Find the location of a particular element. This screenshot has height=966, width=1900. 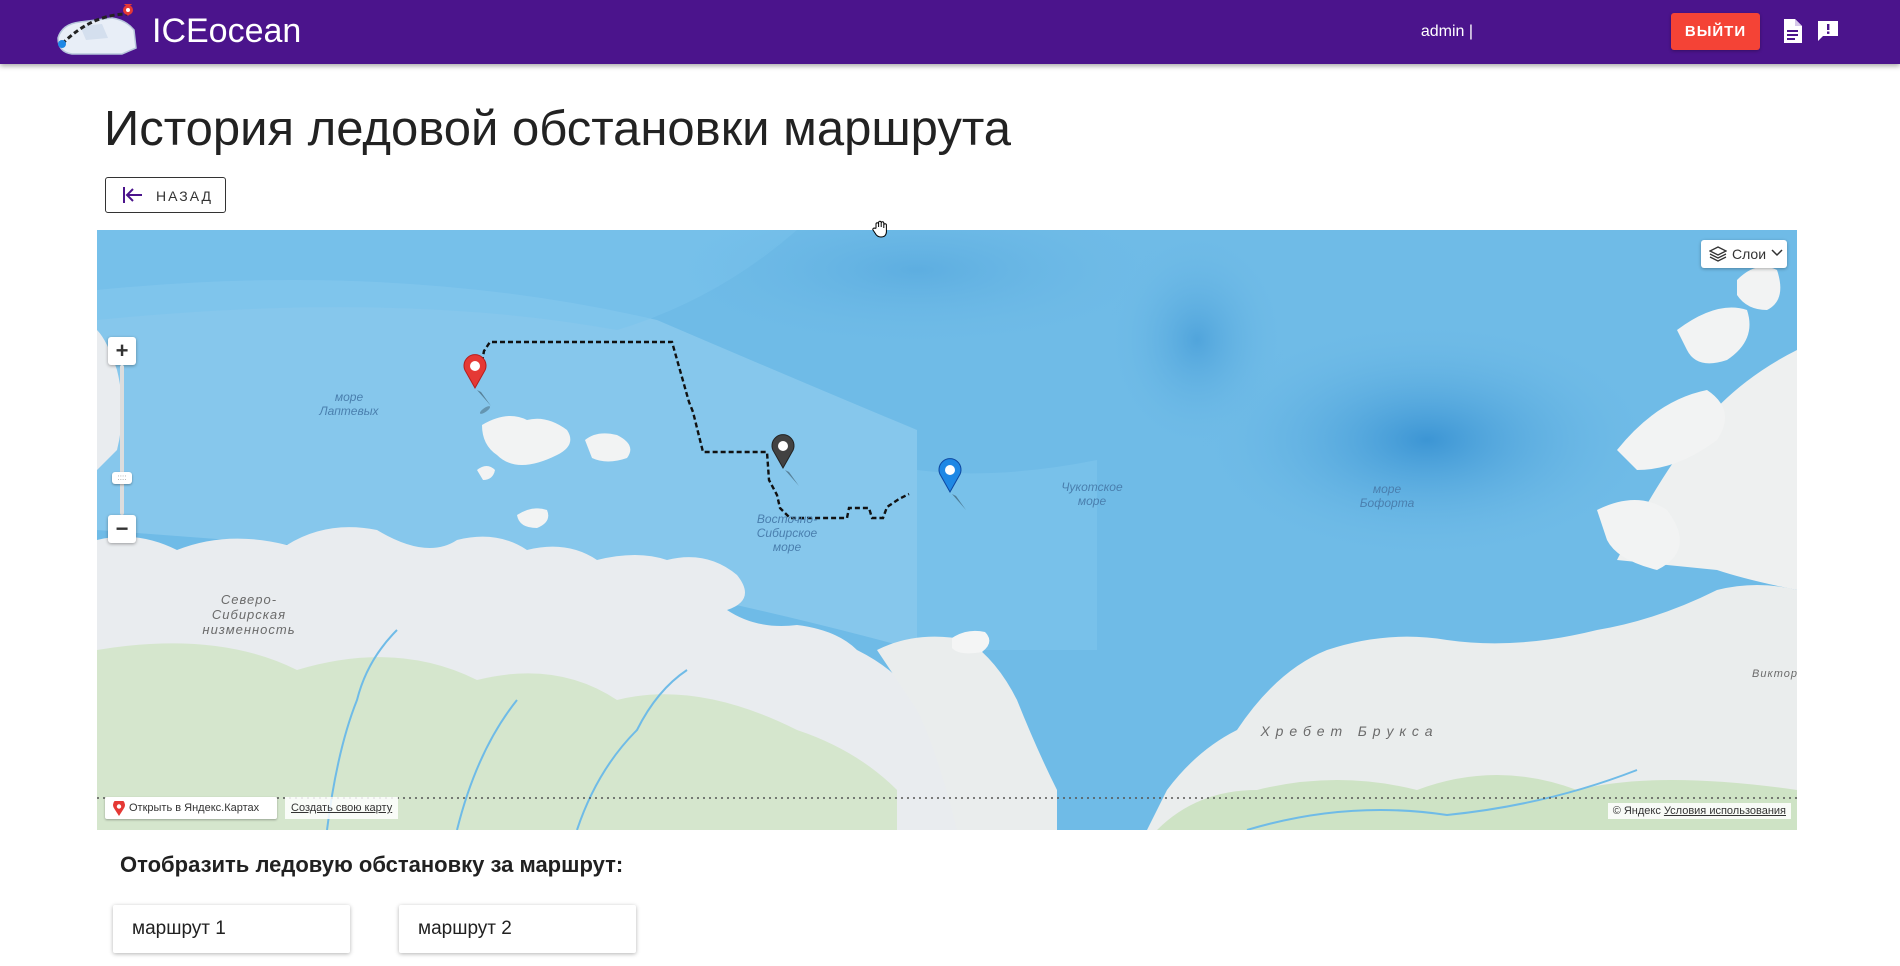

document-icon is located at coordinates (1792, 31).